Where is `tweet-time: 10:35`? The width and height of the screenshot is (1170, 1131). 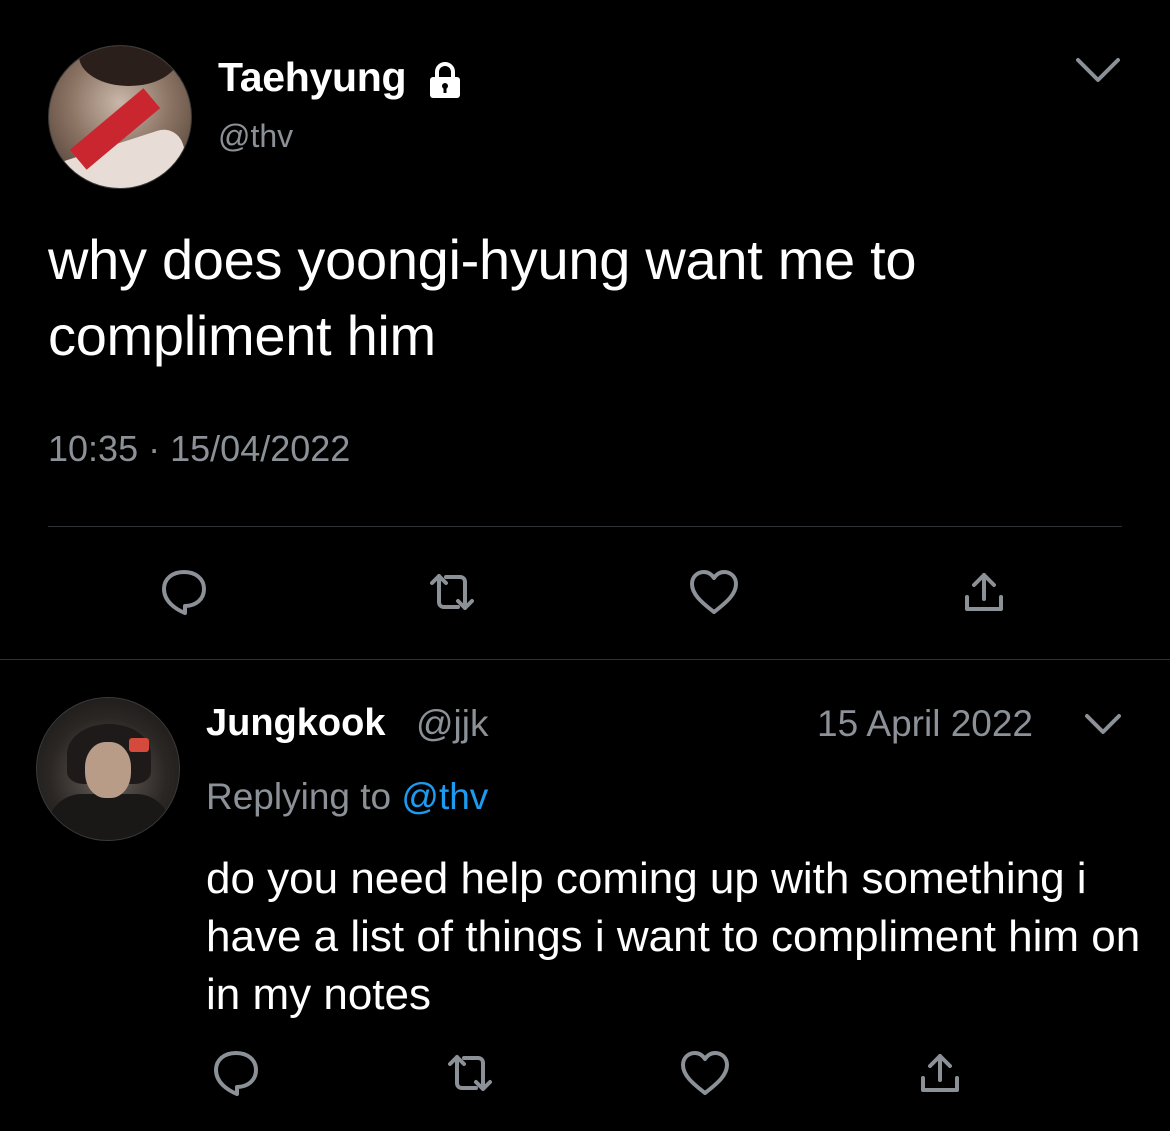 tweet-time: 10:35 is located at coordinates (93, 448).